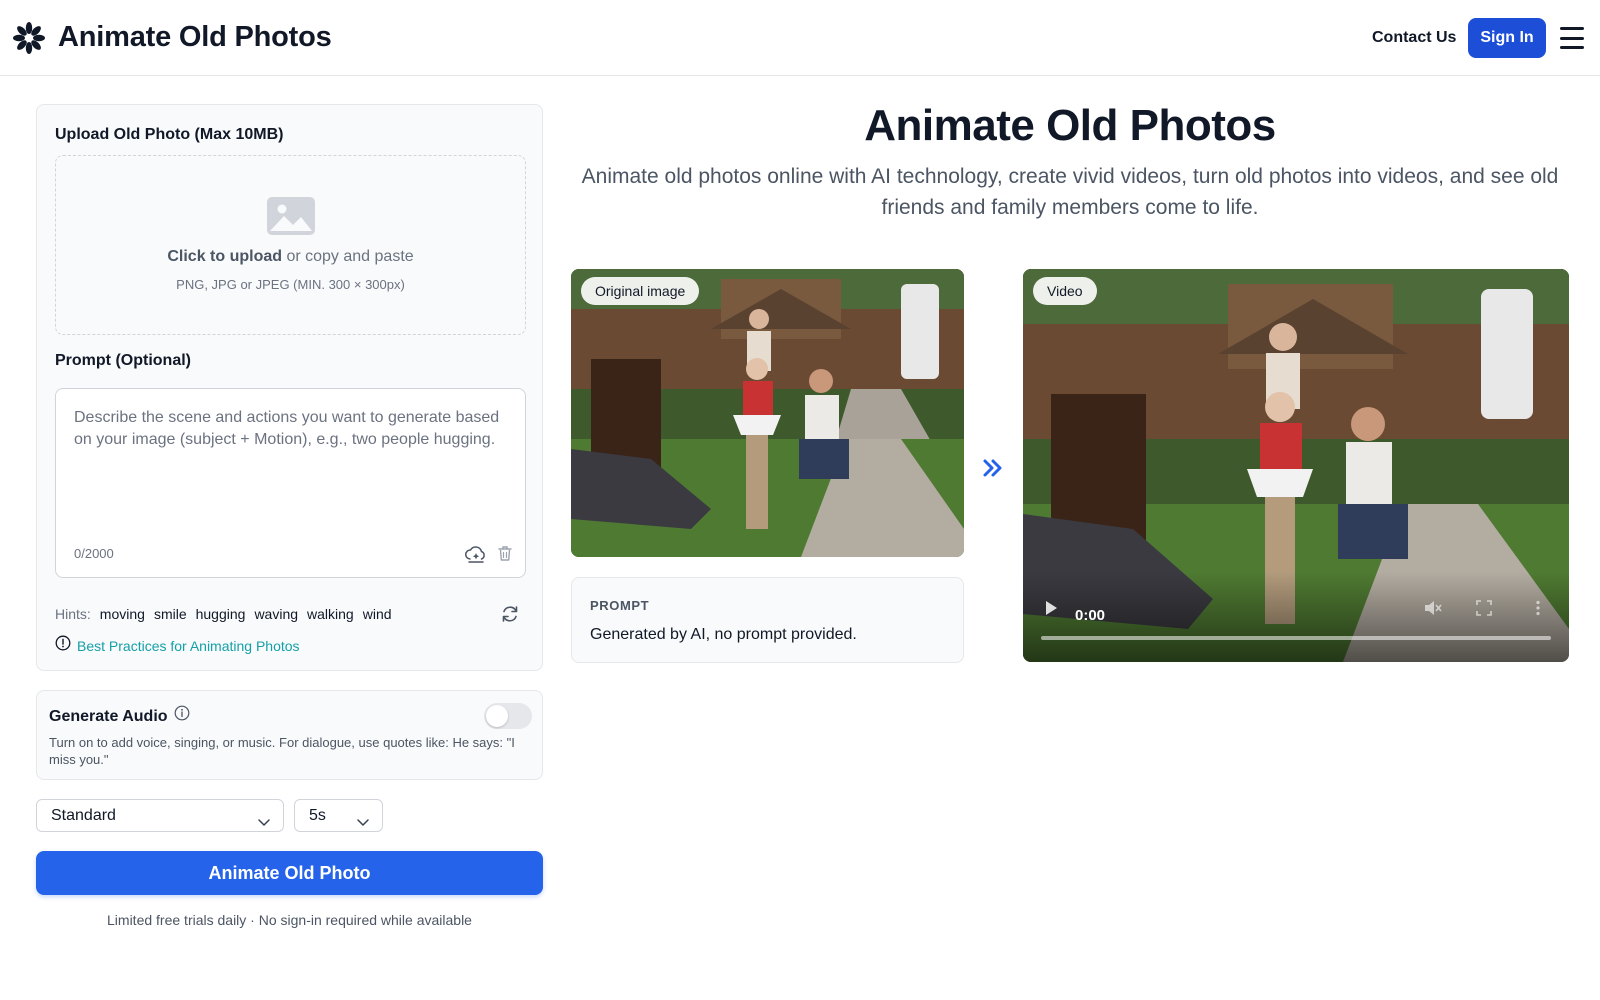 This screenshot has width=1600, height=1000. I want to click on sparkle-logo-icon, so click(29, 38).